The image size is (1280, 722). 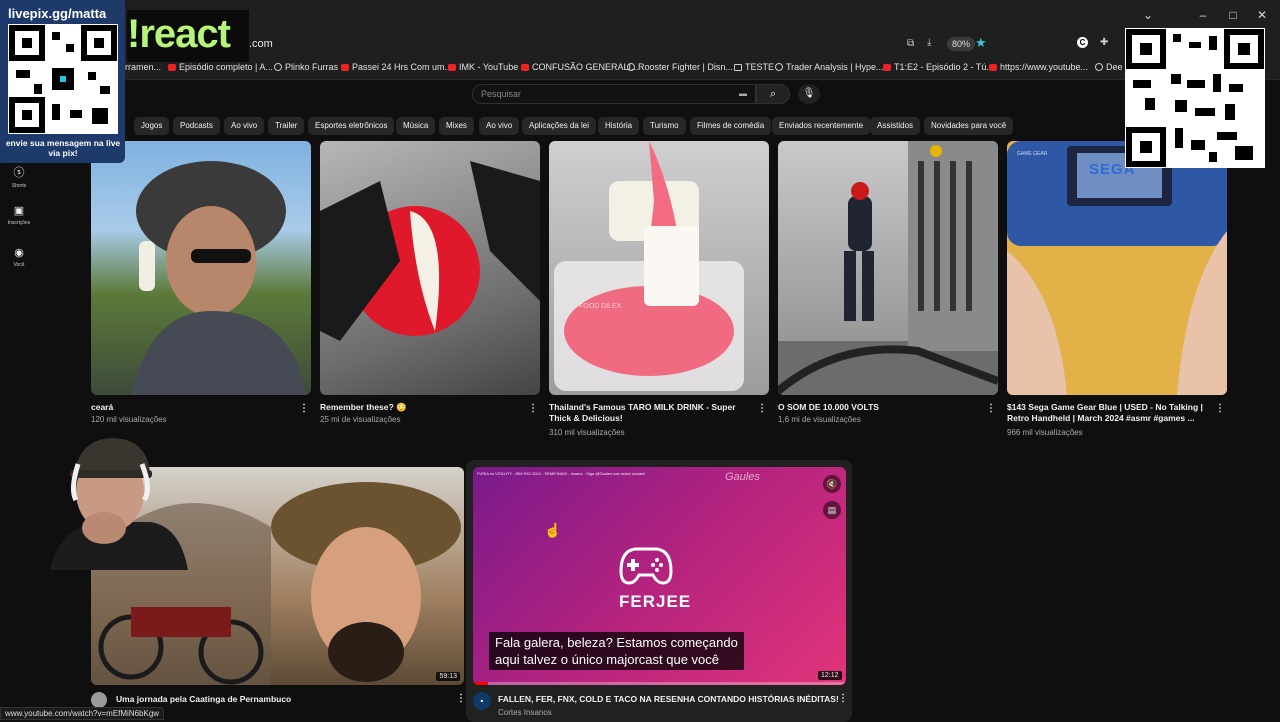 What do you see at coordinates (188, 36) in the screenshot?
I see `react-logo-overlay: !react` at bounding box center [188, 36].